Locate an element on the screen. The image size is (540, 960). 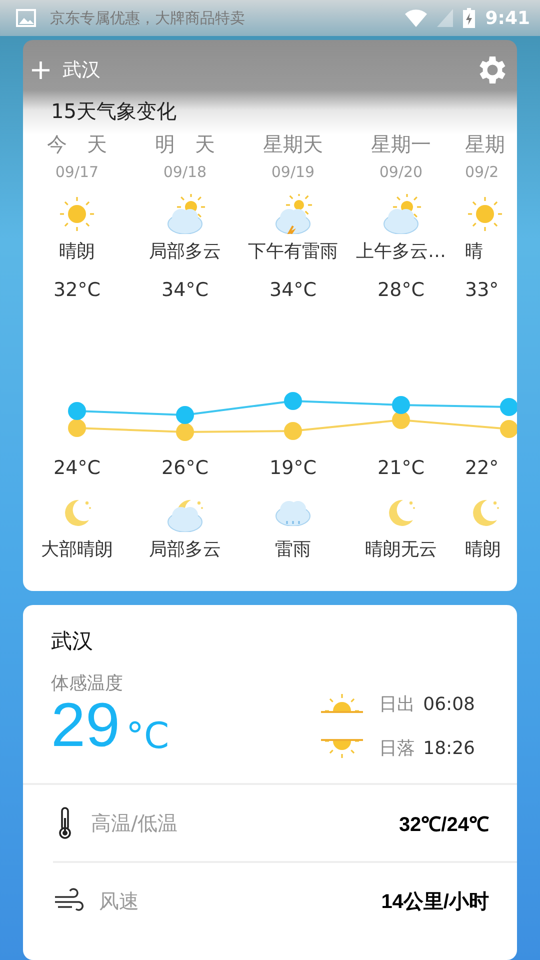
forecast-title: 15天气象变化 is located at coordinates (113, 111).